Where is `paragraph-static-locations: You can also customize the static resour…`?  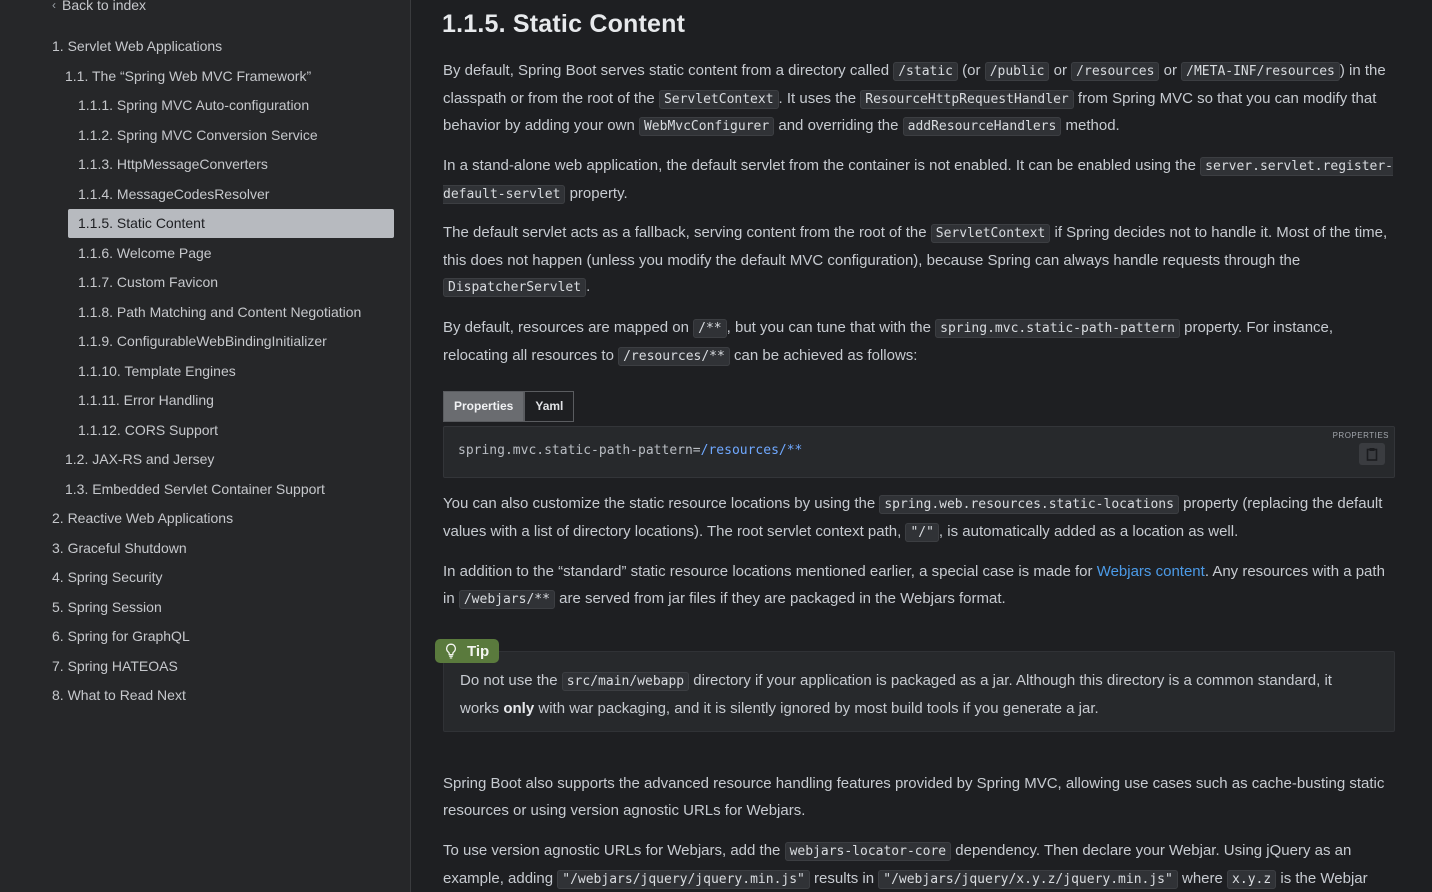 paragraph-static-locations: You can also customize the static resour… is located at coordinates (920, 518).